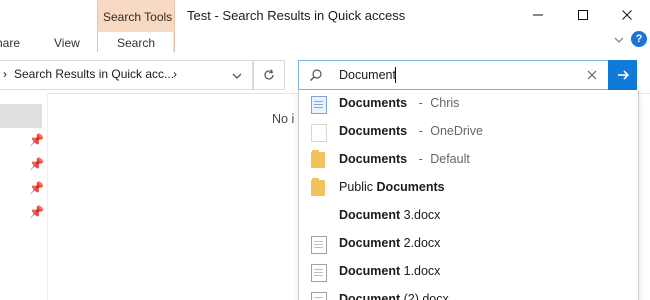  I want to click on address-dropdown-button, so click(237, 75).